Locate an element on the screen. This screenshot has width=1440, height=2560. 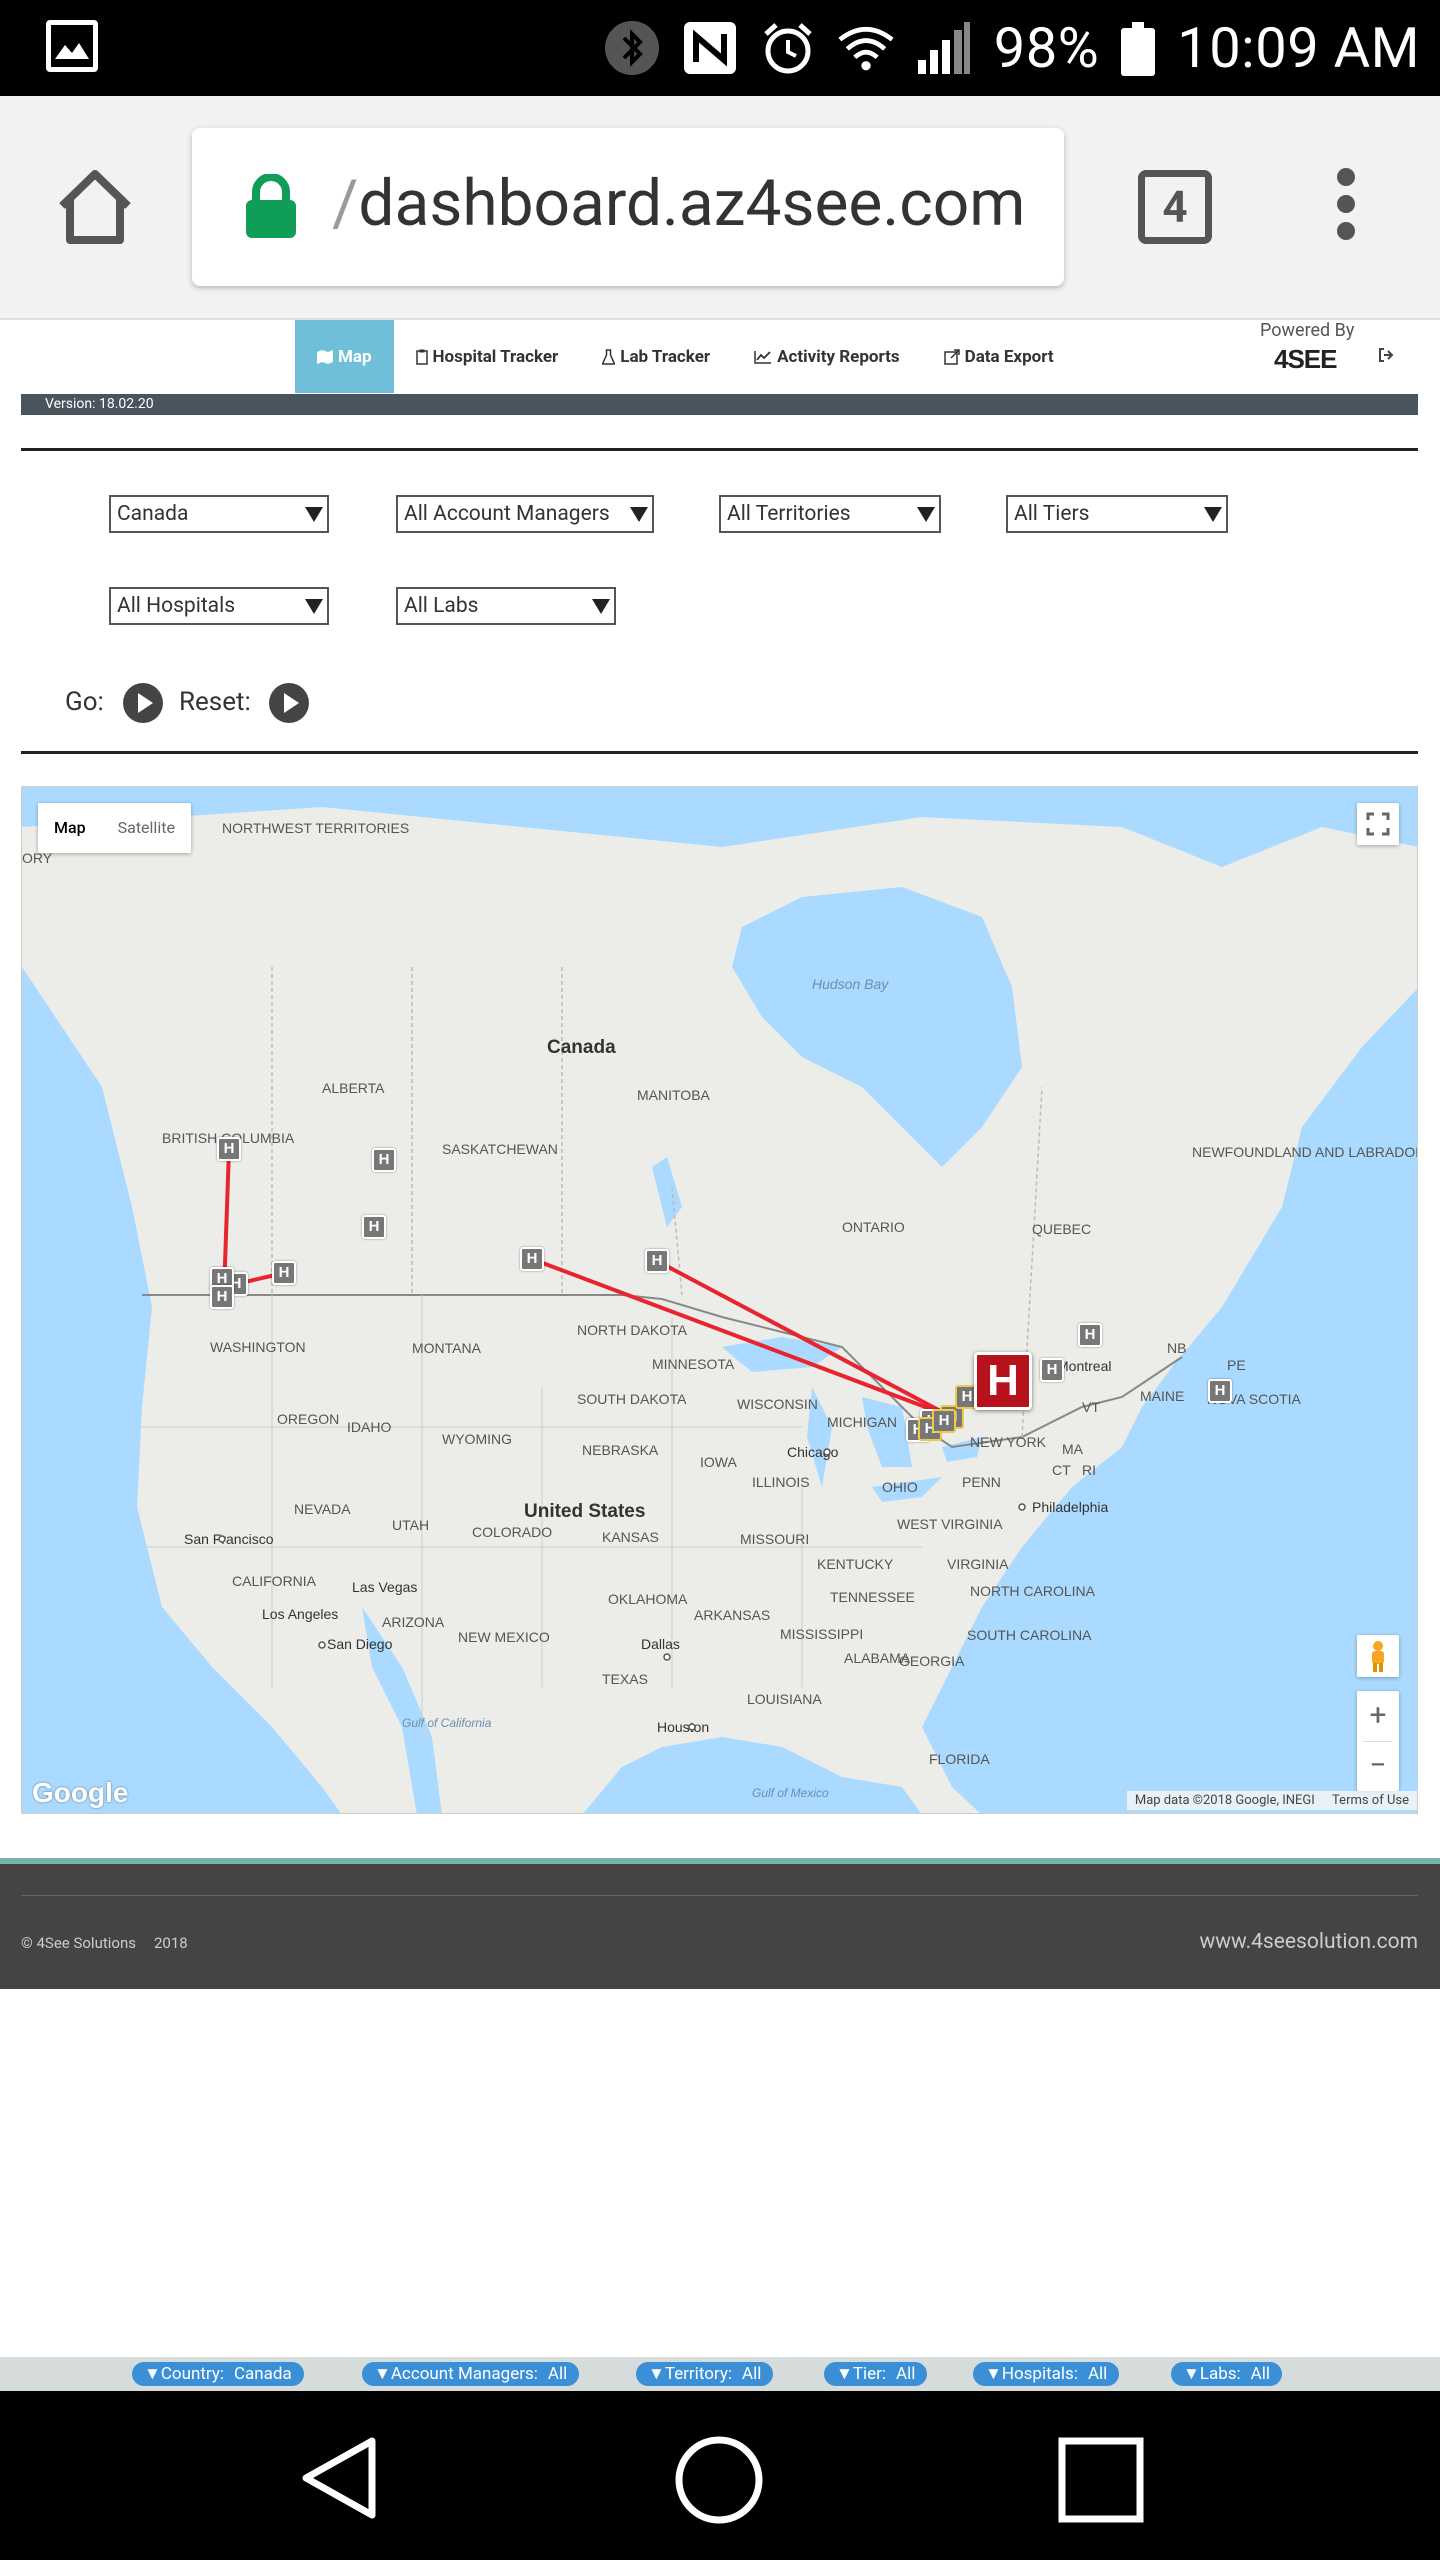
nav-data-export: Data Export is located at coordinates (999, 356).